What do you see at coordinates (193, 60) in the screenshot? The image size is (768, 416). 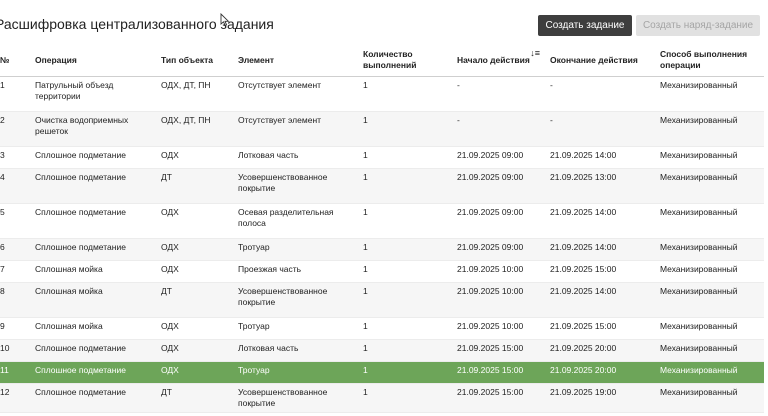 I see `column-header-object-type: Тип объекта` at bounding box center [193, 60].